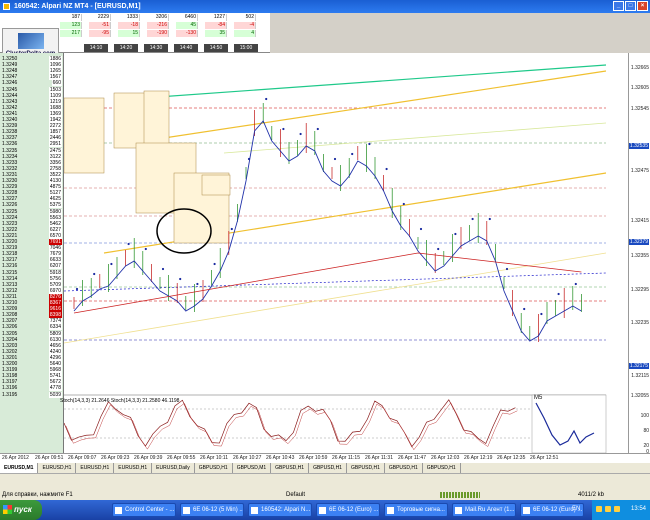 This screenshot has height=520, width=650. What do you see at coordinates (55, 211) in the screenshot?
I see `ladder-volume: 5980` at bounding box center [55, 211].